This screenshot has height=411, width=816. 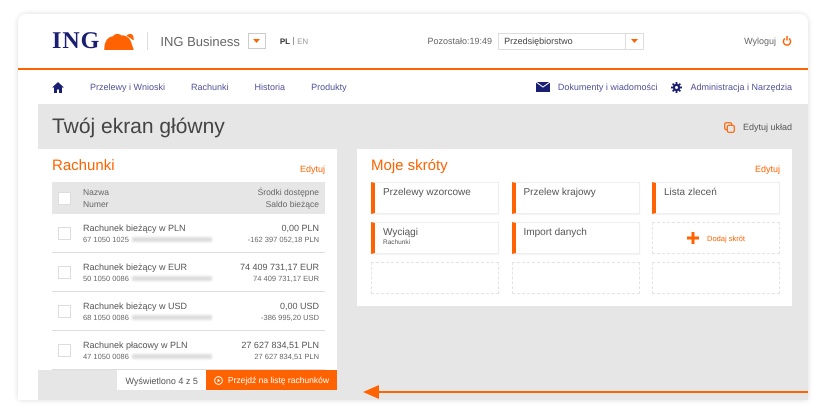 I want to click on column-header: Numer, so click(x=96, y=204).